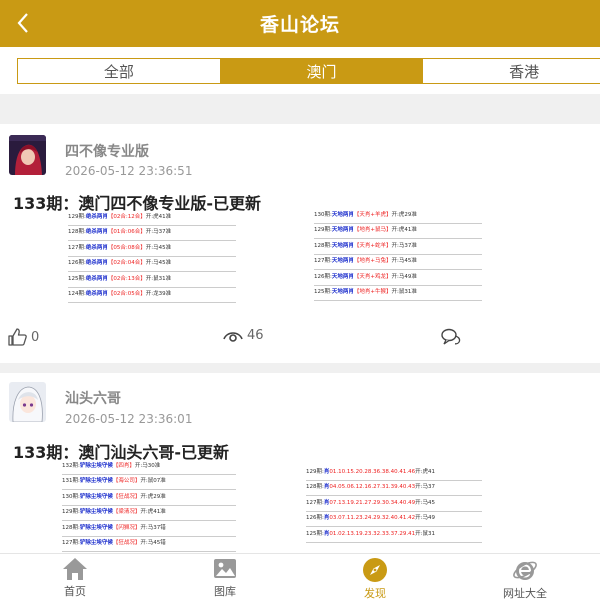 This screenshot has width=600, height=600. What do you see at coordinates (152, 249) in the screenshot?
I see `table-row: 127期: 绝杀两肖 【05合:08合】 开:马45准` at bounding box center [152, 249].